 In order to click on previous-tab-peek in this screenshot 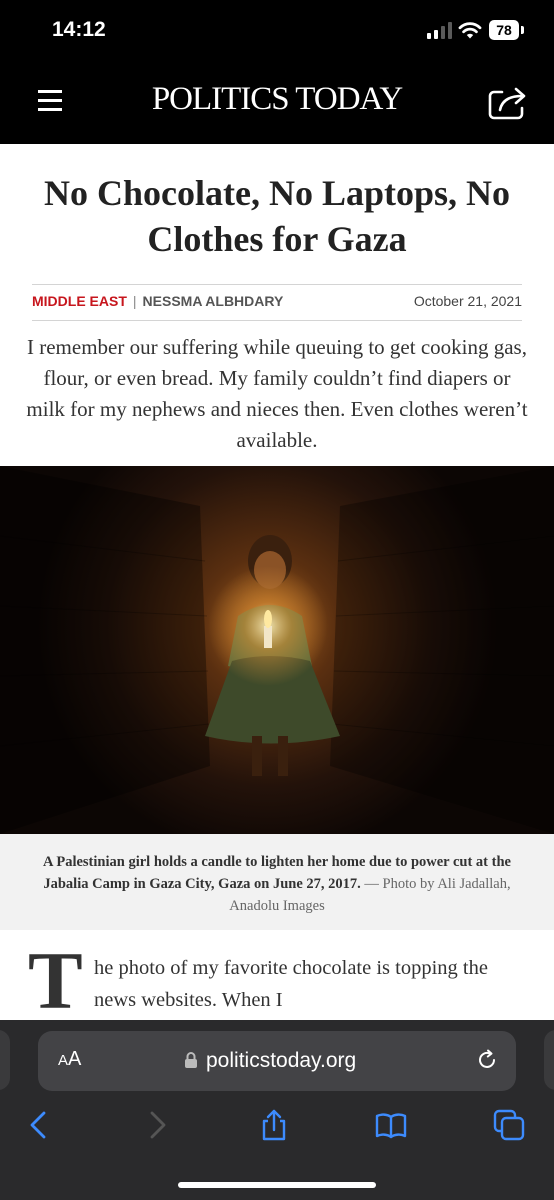, I will do `click(5, 1060)`.